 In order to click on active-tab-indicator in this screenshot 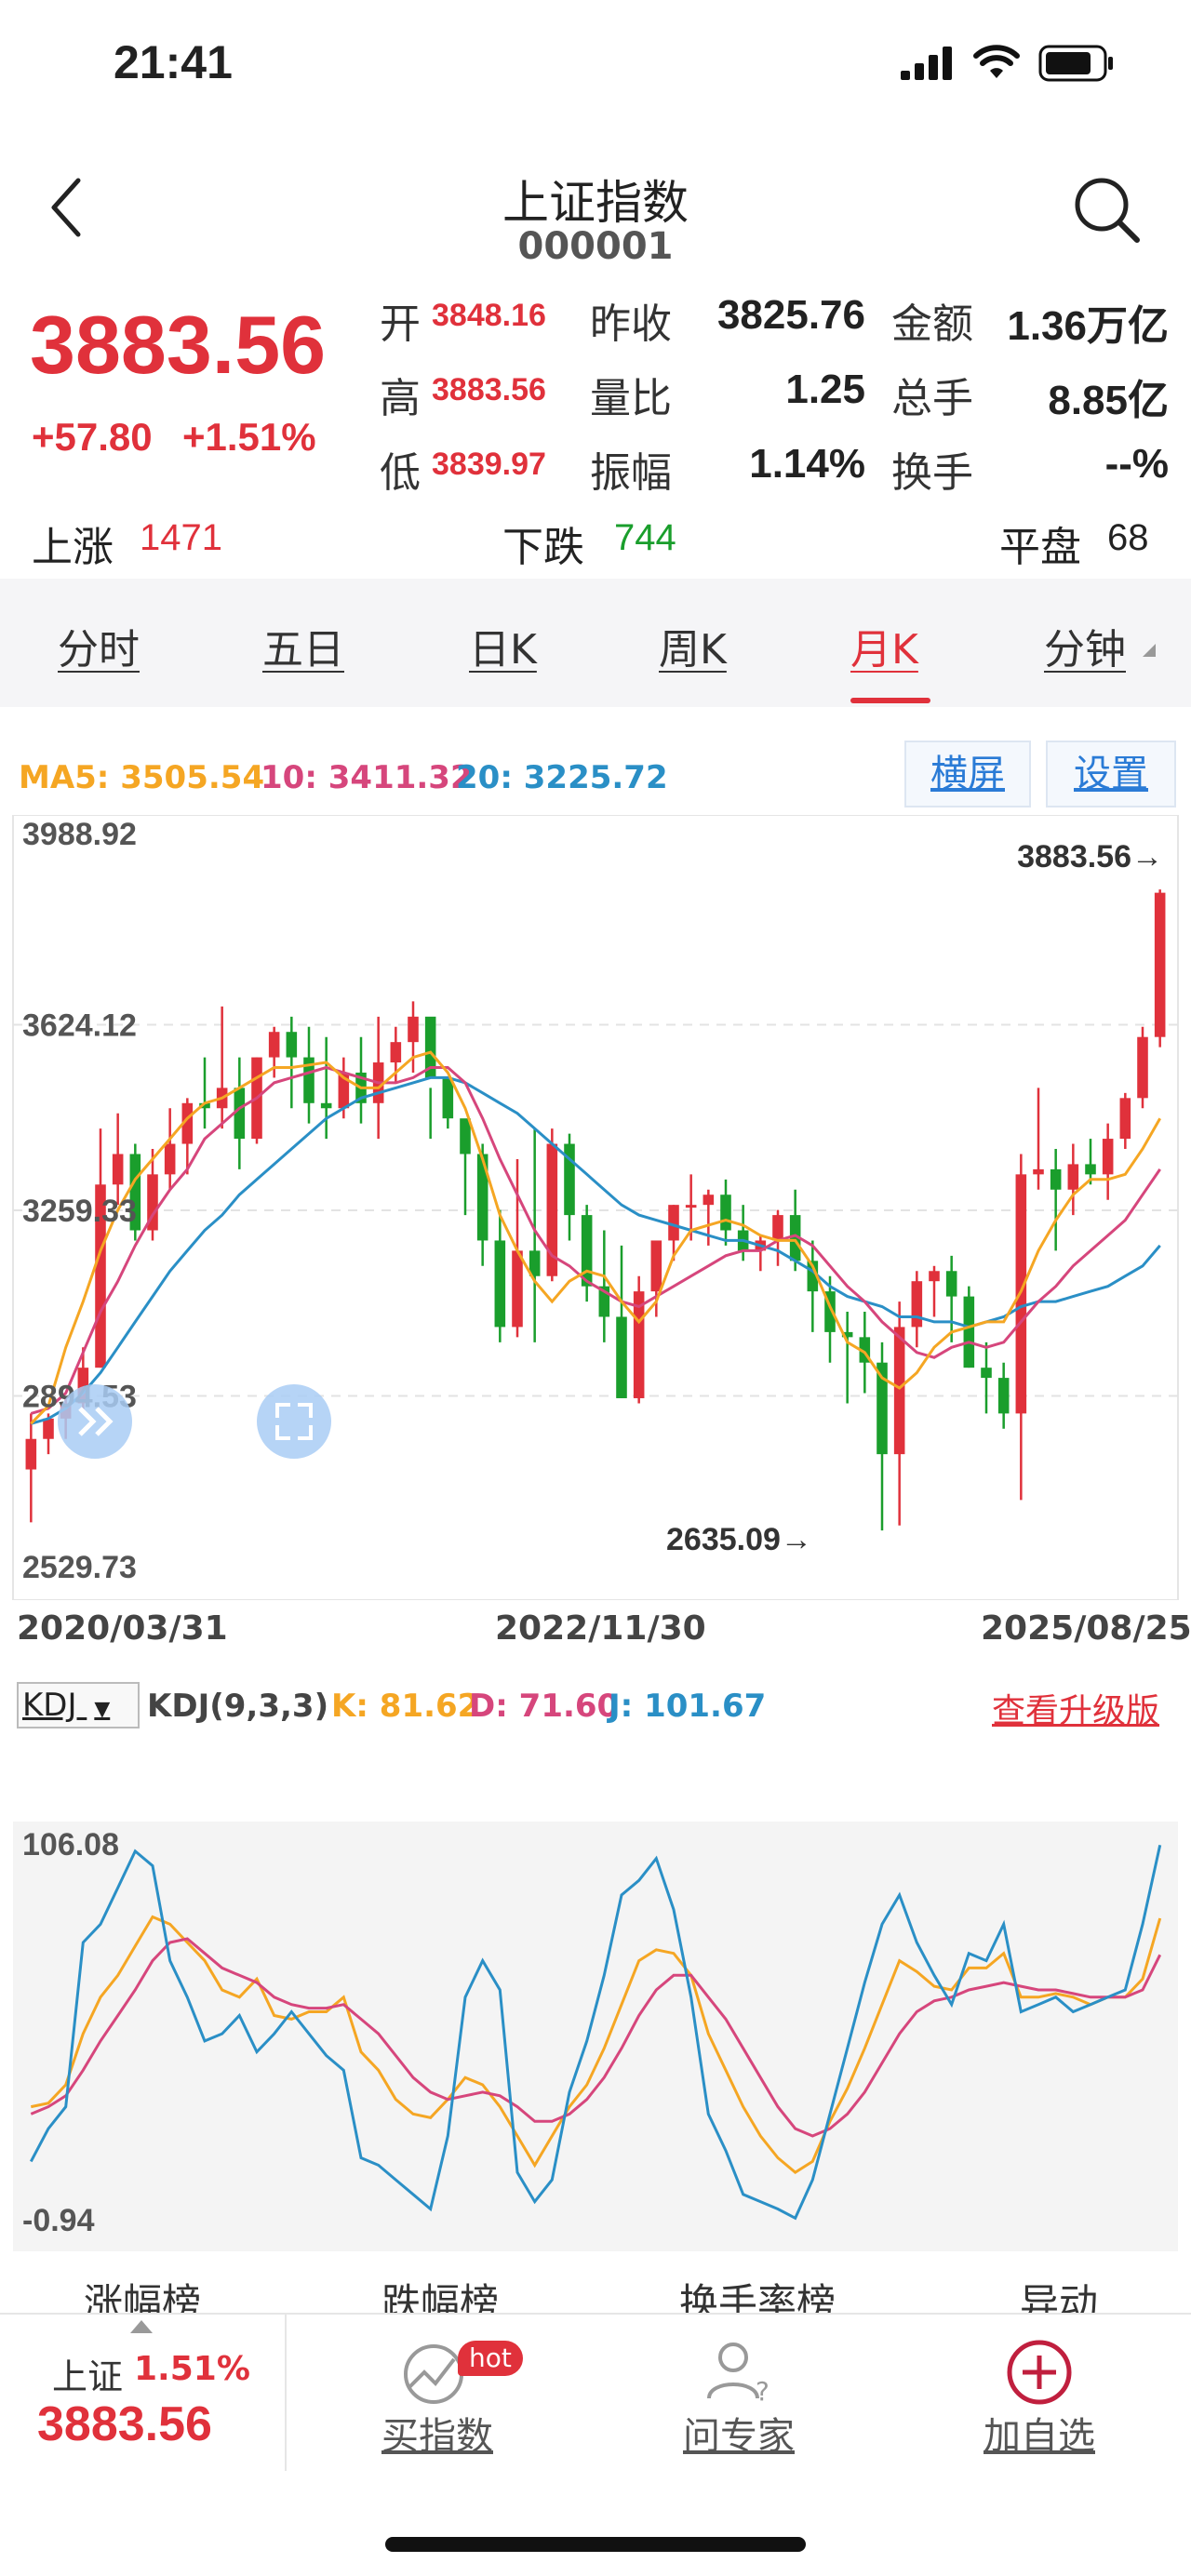, I will do `click(890, 700)`.